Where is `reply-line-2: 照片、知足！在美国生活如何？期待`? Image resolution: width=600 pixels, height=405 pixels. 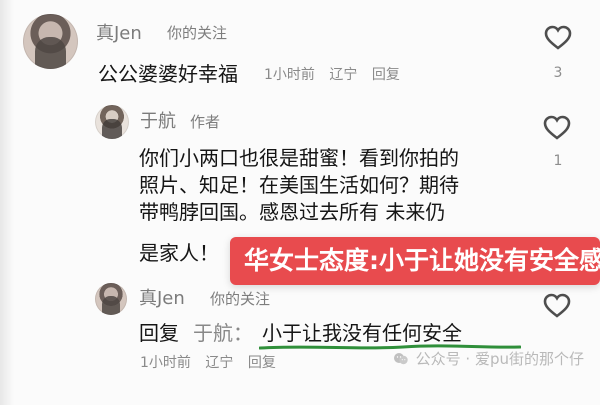
reply-line-2: 照片、知足！在美国生活如何？期待 is located at coordinates (299, 185).